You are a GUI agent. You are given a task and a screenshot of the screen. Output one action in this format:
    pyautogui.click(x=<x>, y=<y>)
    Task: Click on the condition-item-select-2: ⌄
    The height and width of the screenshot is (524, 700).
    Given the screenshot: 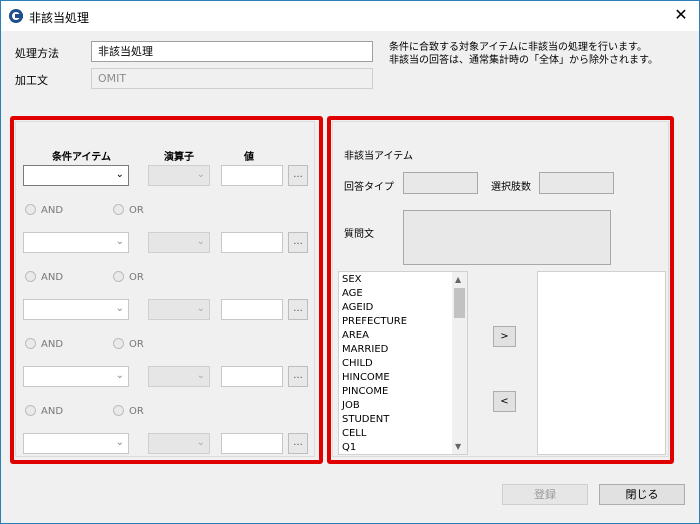 What is the action you would take?
    pyautogui.click(x=76, y=242)
    